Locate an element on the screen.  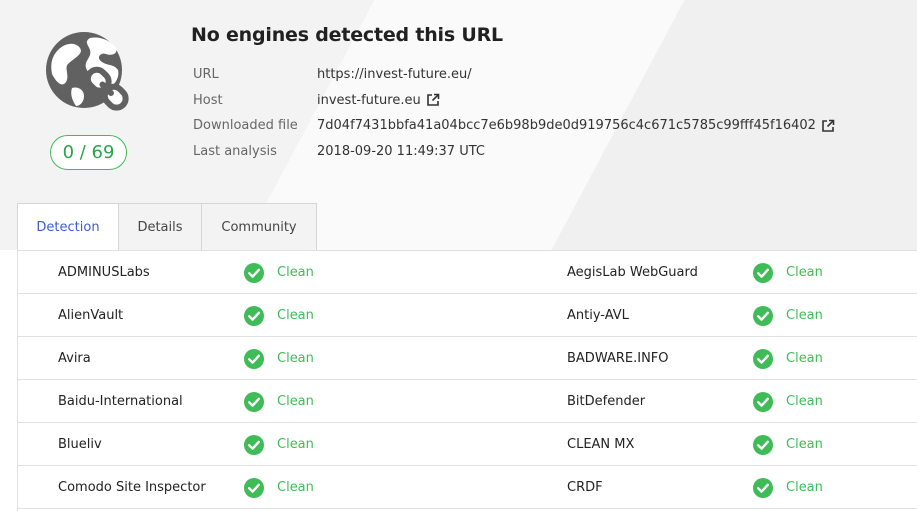
table-row: Baidu-International Clean BitDefender Clean is located at coordinates (467, 401).